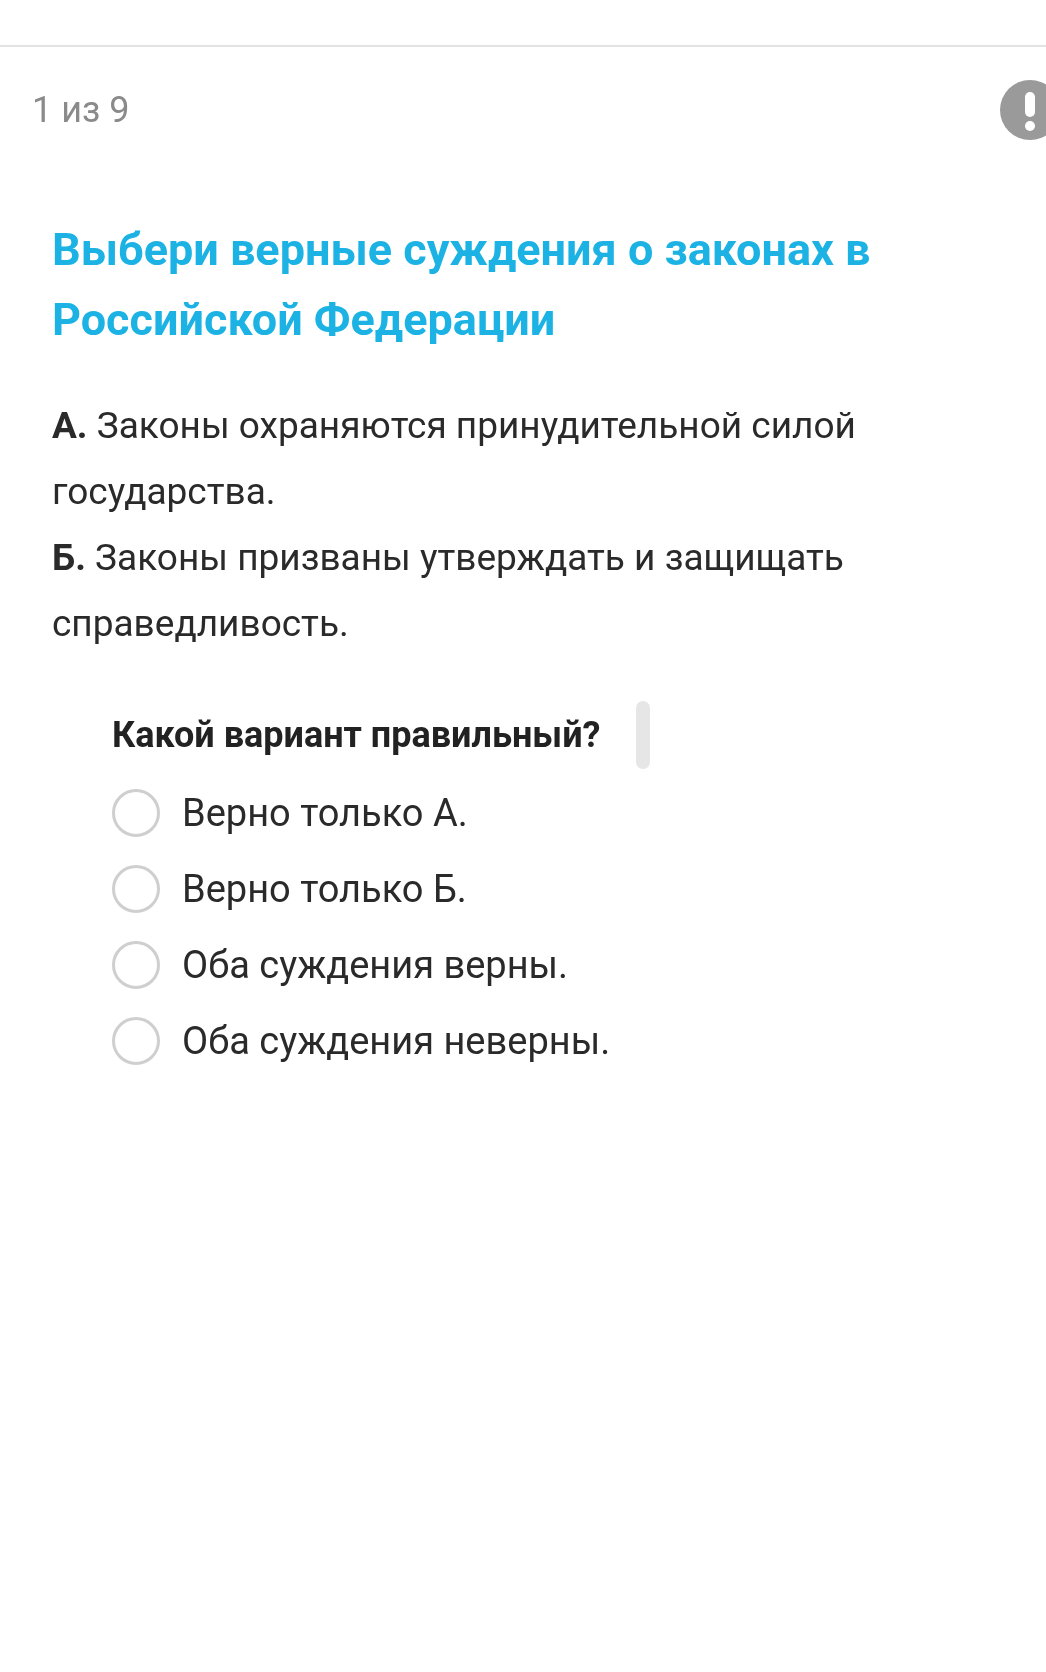 Image resolution: width=1046 pixels, height=1672 pixels. Describe the element at coordinates (579, 965) in the screenshot. I see `answer-option: Оба суждения верны.` at that location.